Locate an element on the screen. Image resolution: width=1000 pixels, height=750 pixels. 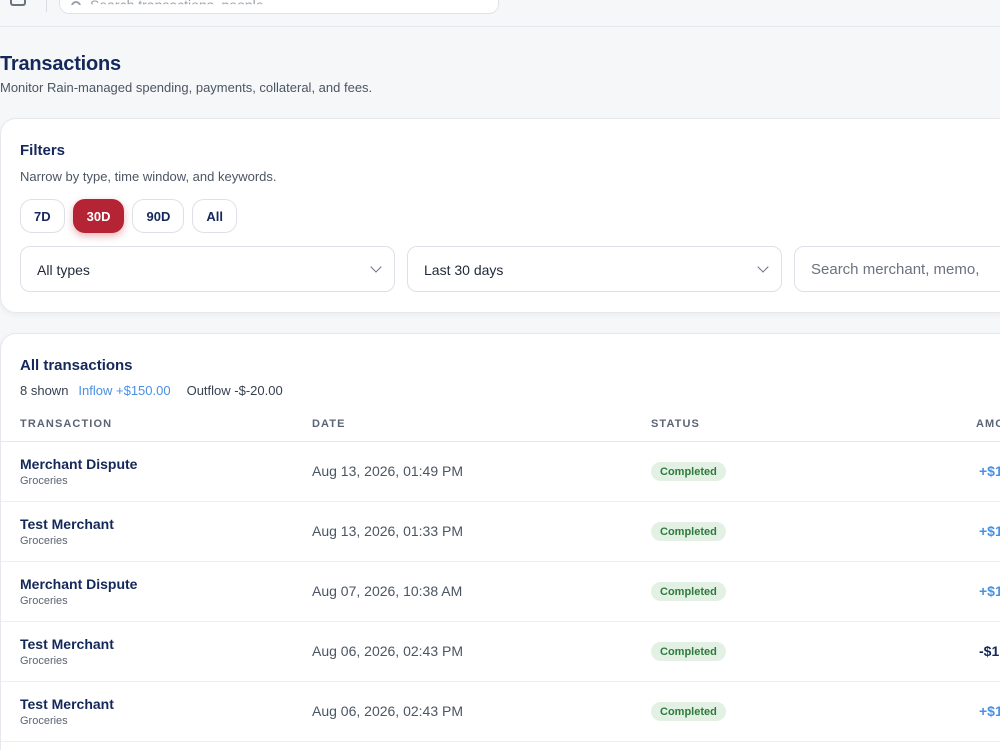
filters-title: Filters is located at coordinates (43, 150).